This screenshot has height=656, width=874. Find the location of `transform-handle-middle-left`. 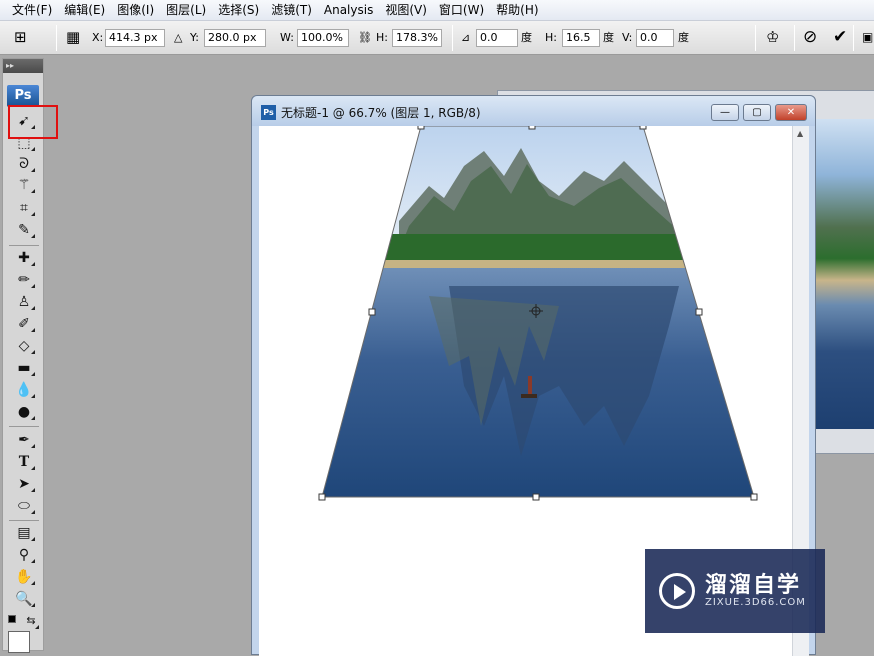

transform-handle-middle-left is located at coordinates (372, 312).